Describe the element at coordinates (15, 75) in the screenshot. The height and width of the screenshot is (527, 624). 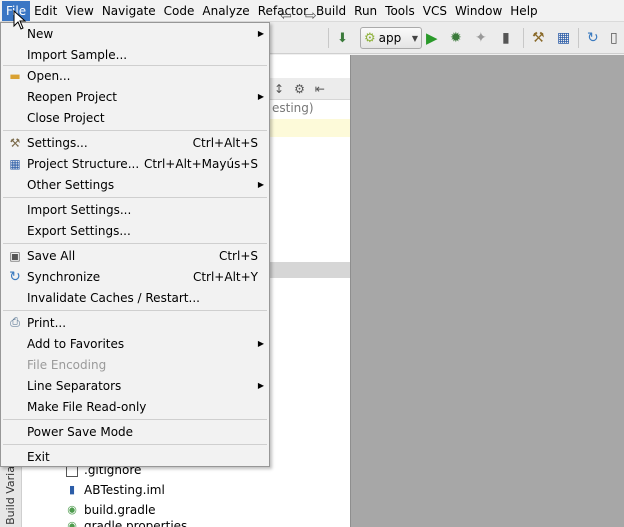
I see `folder-icon: ▬` at that location.